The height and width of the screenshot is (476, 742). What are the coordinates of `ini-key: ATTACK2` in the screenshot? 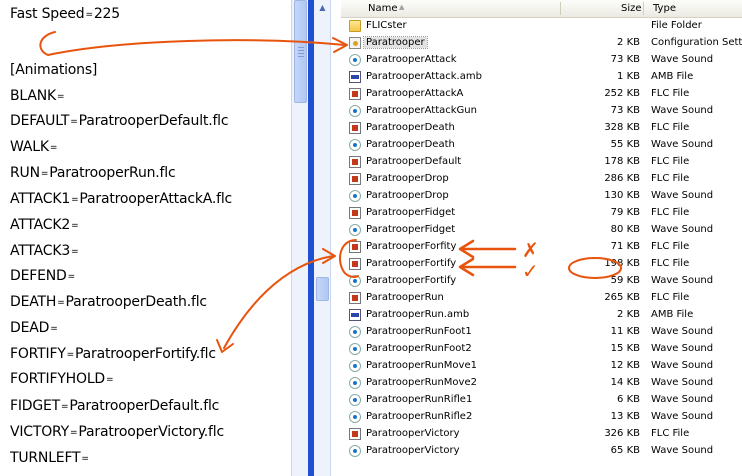 It's located at (40, 225).